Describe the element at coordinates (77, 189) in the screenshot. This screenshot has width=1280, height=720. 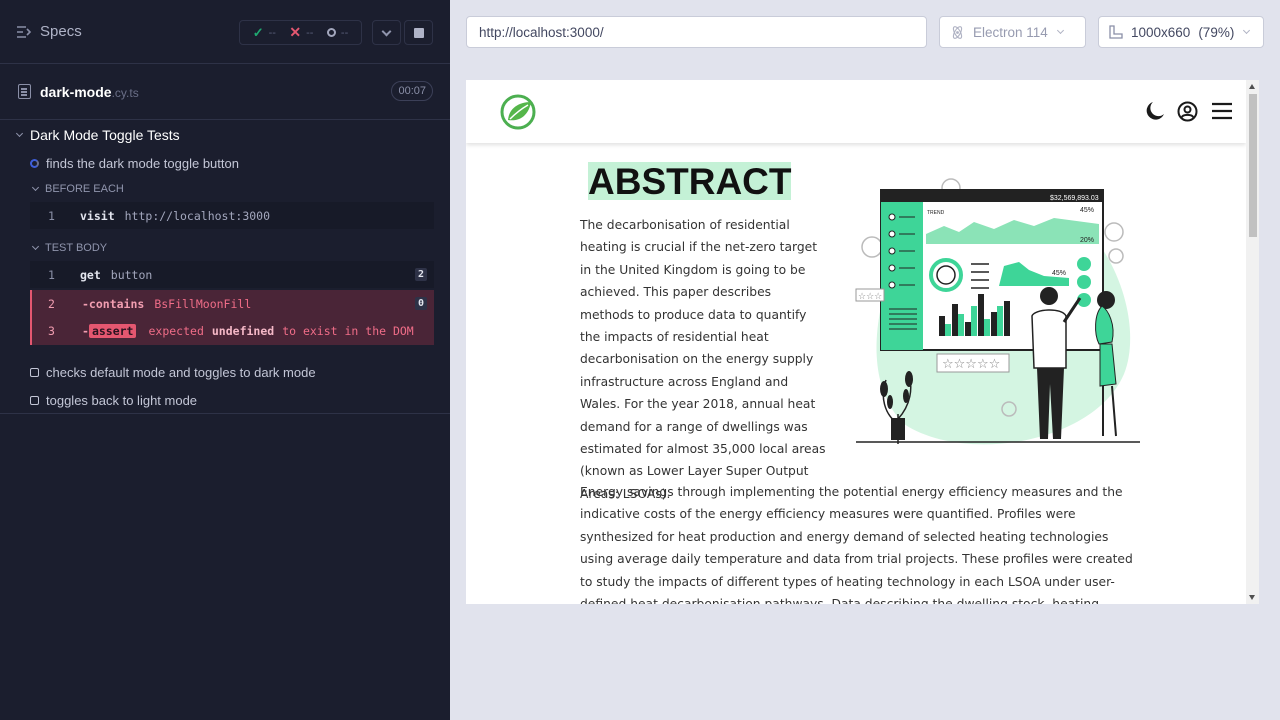
I see `before-each-hook: BEFORE EACH` at that location.